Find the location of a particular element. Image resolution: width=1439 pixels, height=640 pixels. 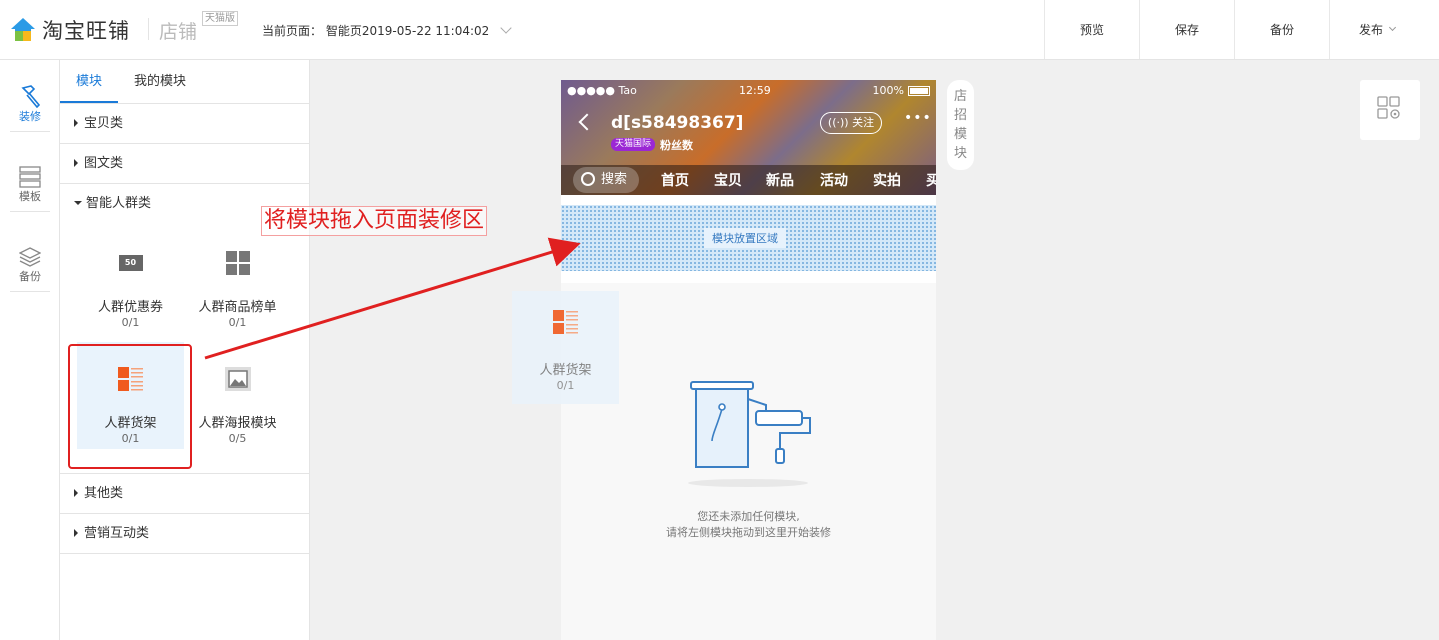

category-item-marketing: 营销互动类 is located at coordinates (184, 534).